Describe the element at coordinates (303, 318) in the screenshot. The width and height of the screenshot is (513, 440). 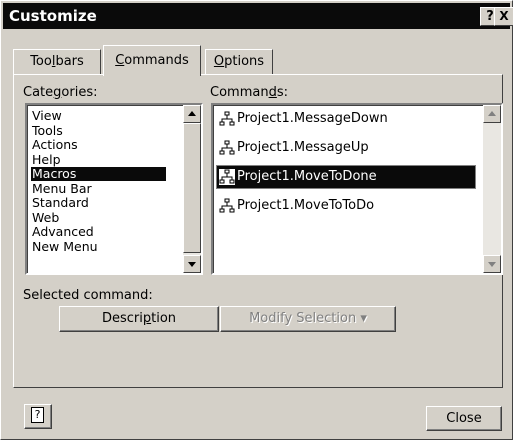
I see `modify-selection-label: Modify Selection` at that location.